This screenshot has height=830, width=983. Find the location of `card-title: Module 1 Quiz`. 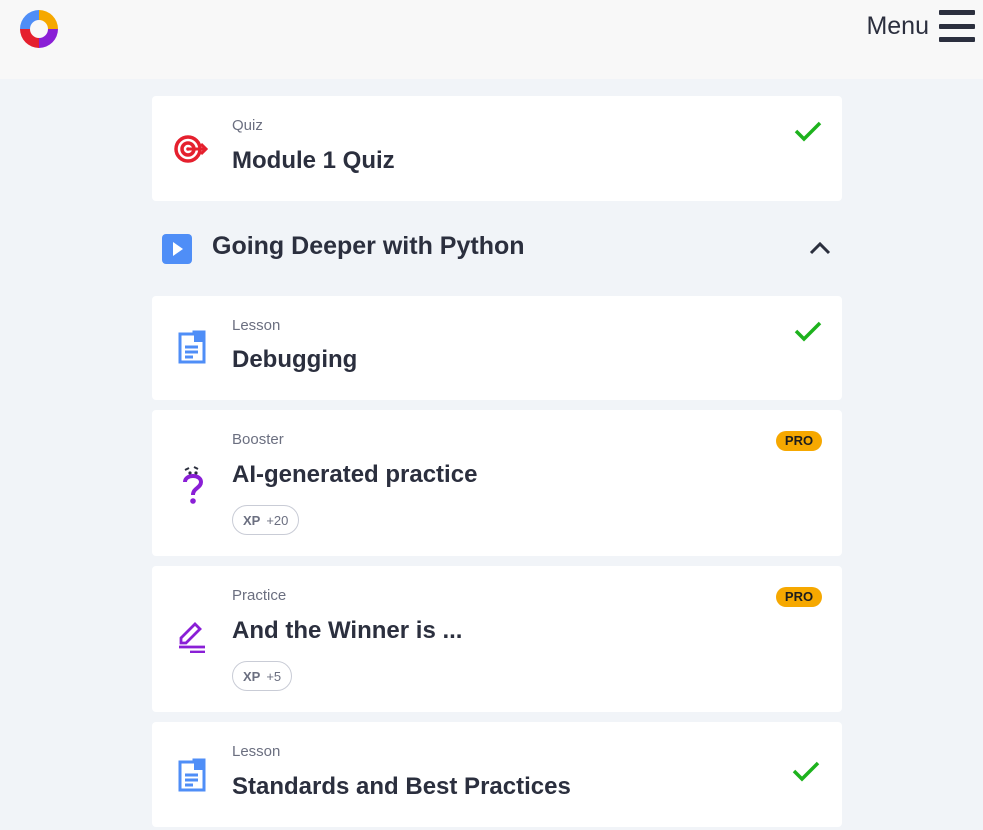

card-title: Module 1 Quiz is located at coordinates (313, 160).